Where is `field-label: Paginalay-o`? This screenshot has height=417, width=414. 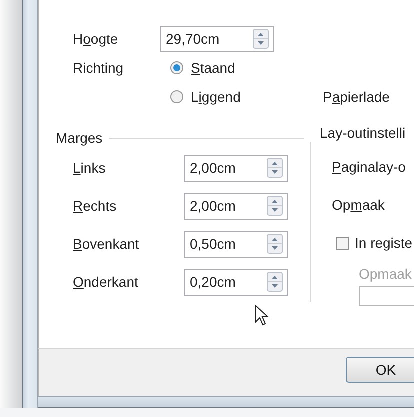 field-label: Paginalay-o is located at coordinates (369, 167).